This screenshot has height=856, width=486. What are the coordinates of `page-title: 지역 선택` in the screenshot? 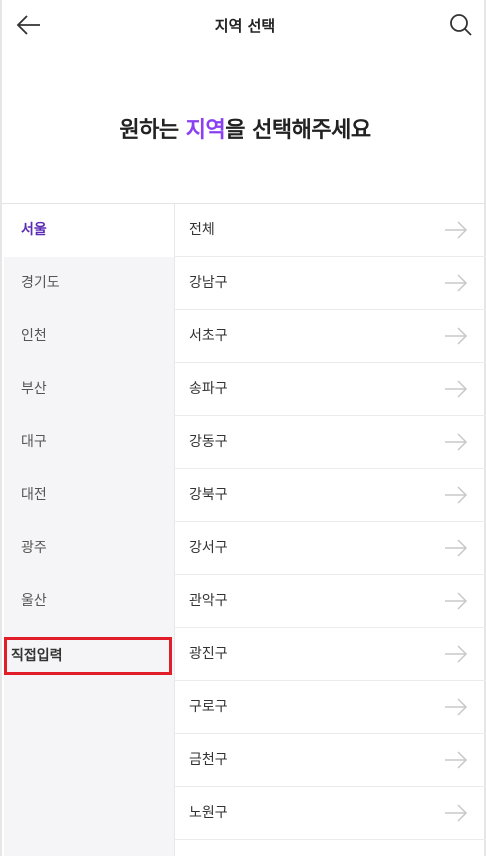 It's located at (245, 26).